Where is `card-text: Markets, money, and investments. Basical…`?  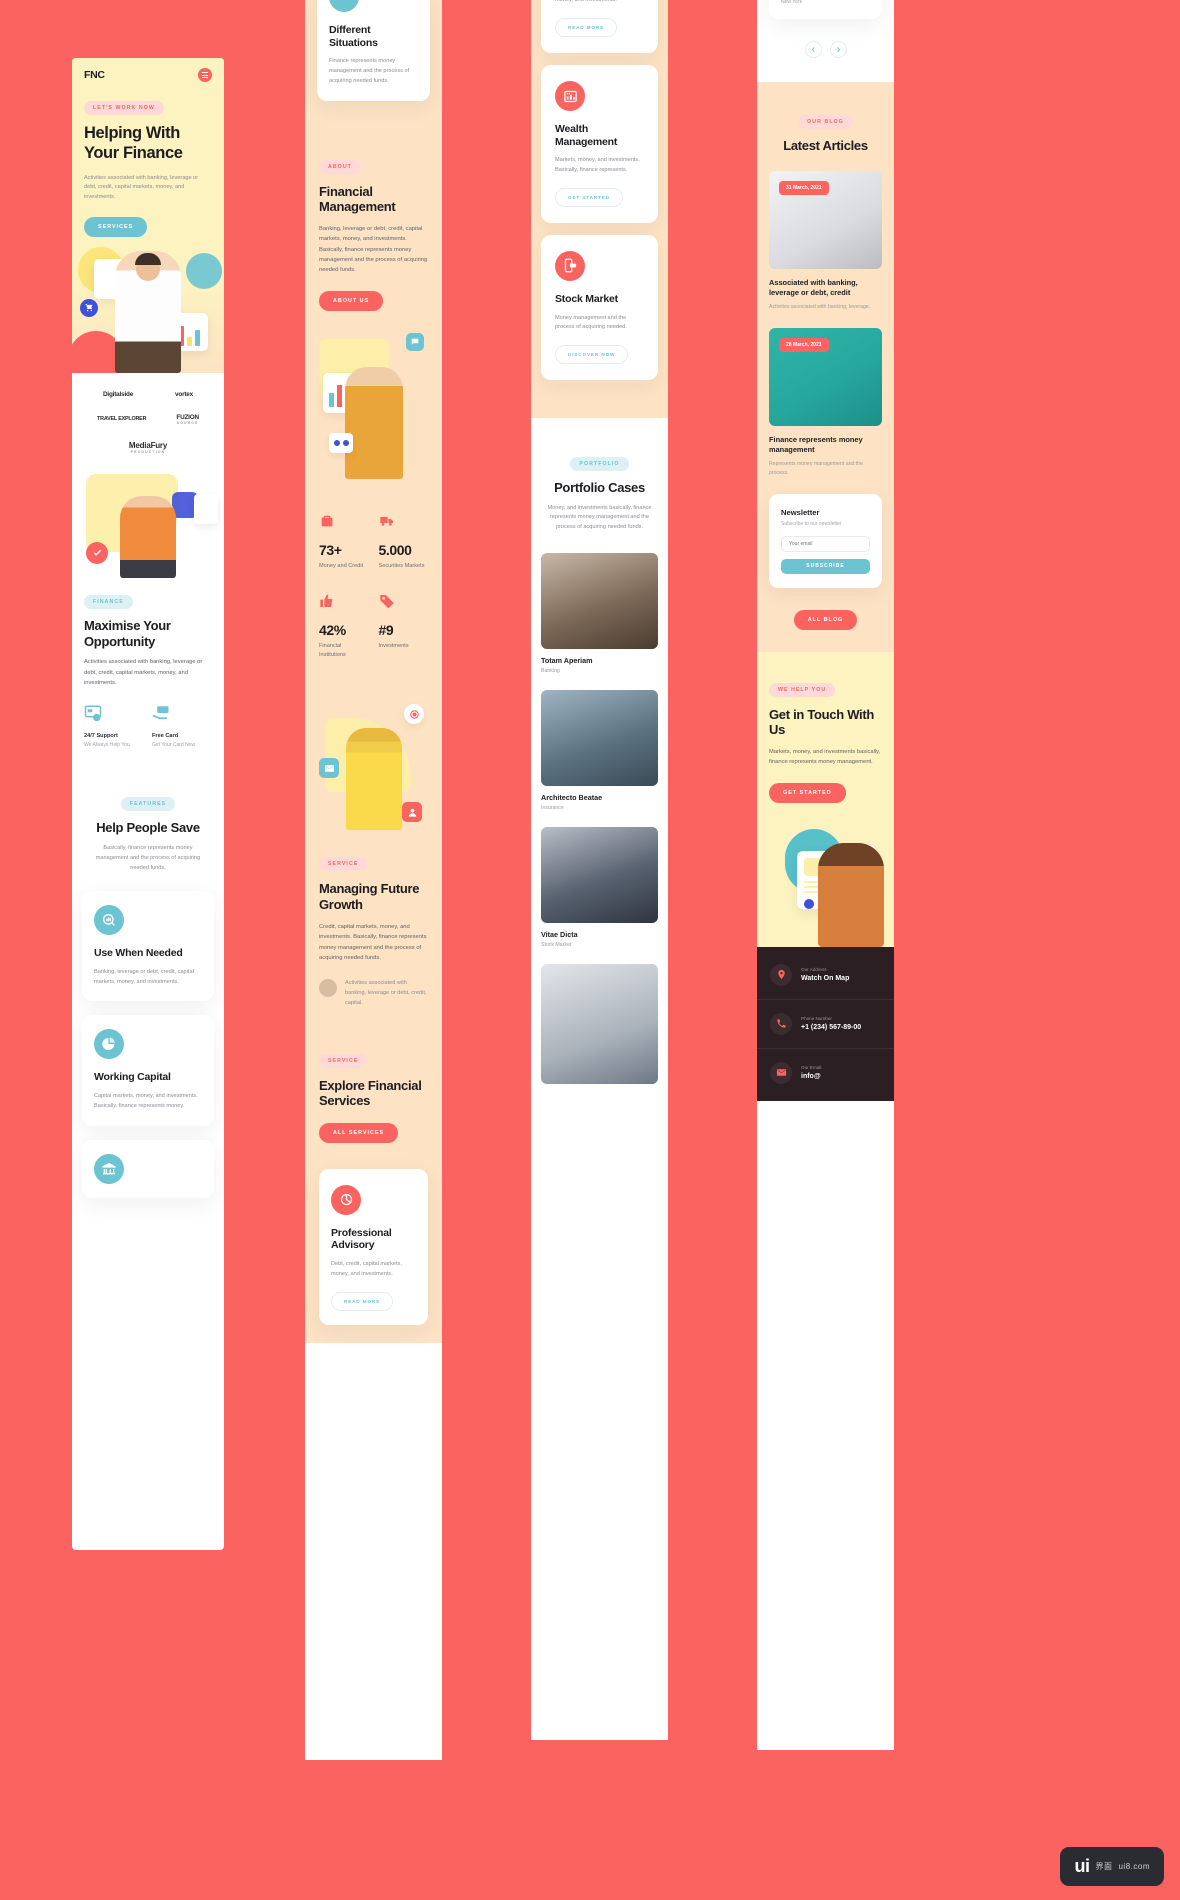 card-text: Markets, money, and investments. Basical… is located at coordinates (597, 165).